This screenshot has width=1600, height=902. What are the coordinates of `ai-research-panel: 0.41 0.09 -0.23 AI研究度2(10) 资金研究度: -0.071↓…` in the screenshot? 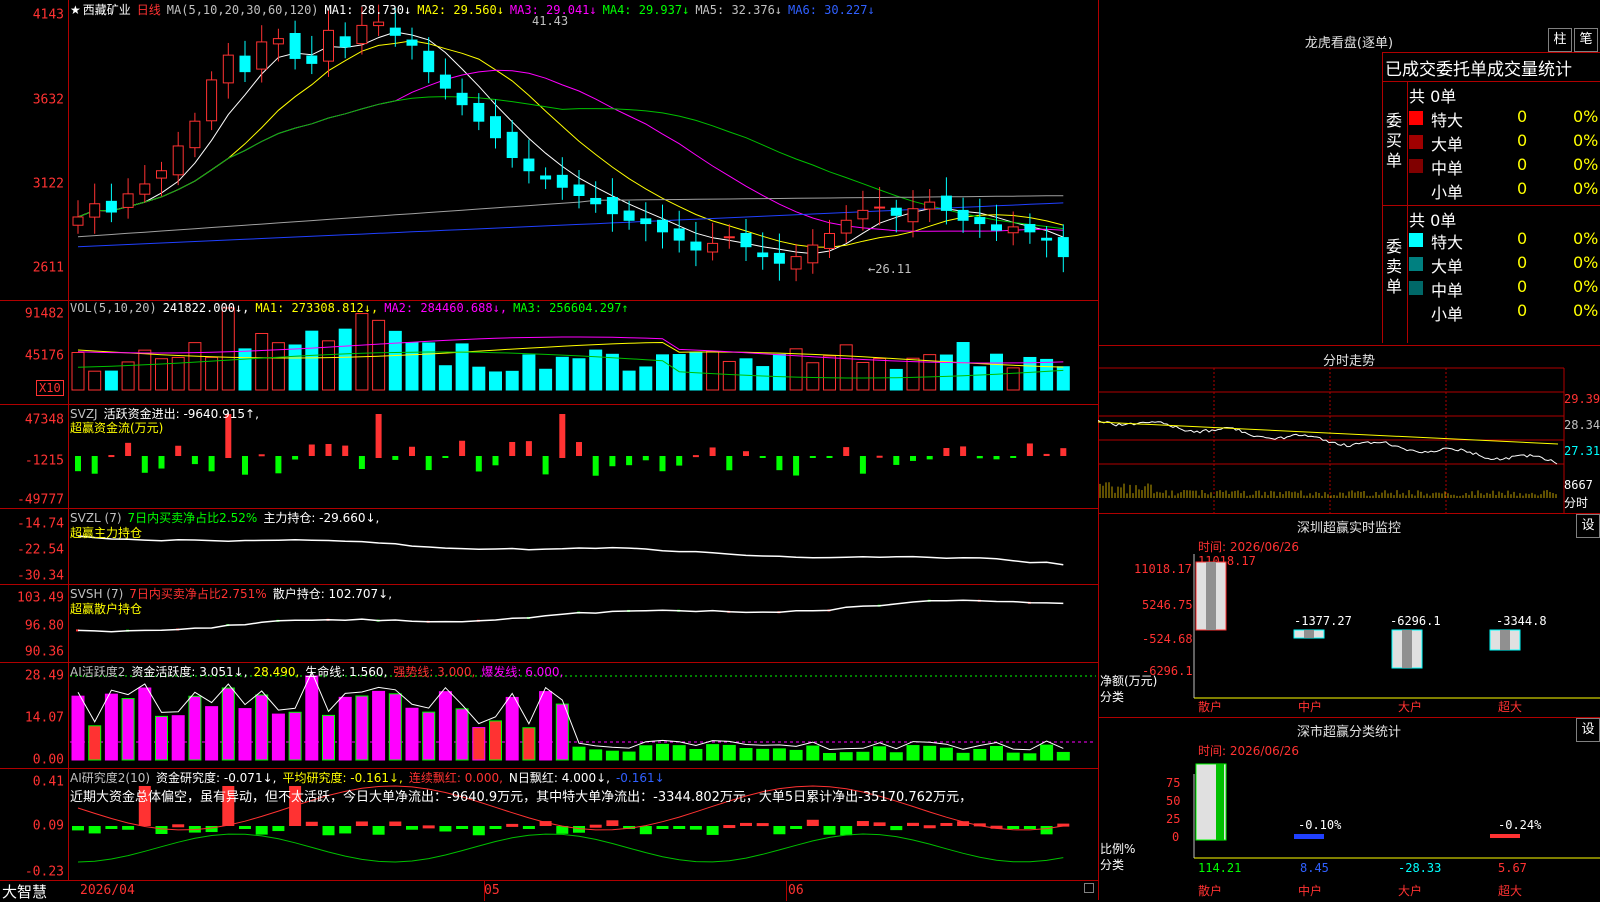 It's located at (549, 824).